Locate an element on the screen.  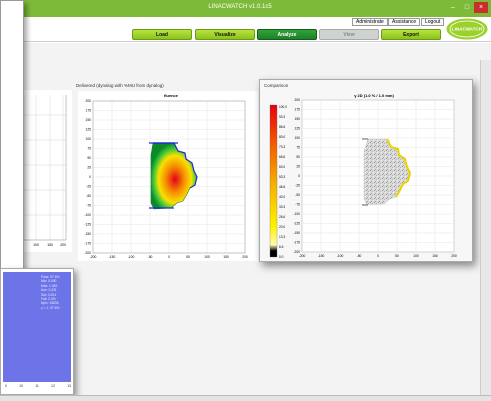
colorbar-label: 100.0 is located at coordinates (283, 107).